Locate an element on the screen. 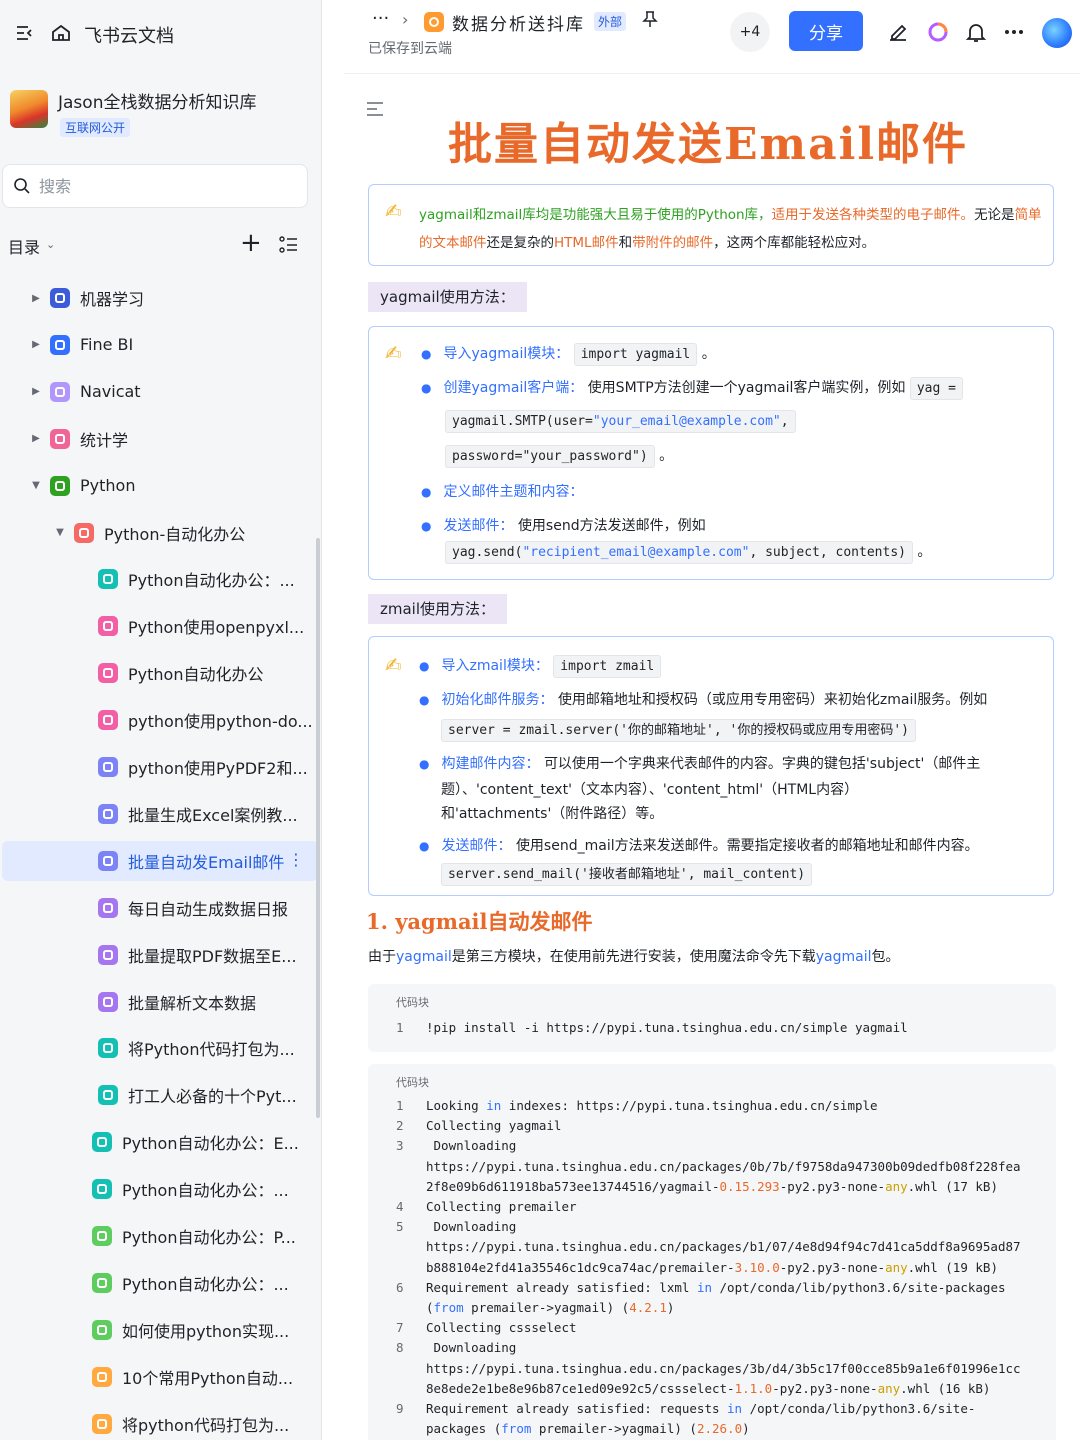 The image size is (1080, 1440). yagmail-import-item: ● 导入yagmail模块： import yagmail 。 is located at coordinates (568, 354).